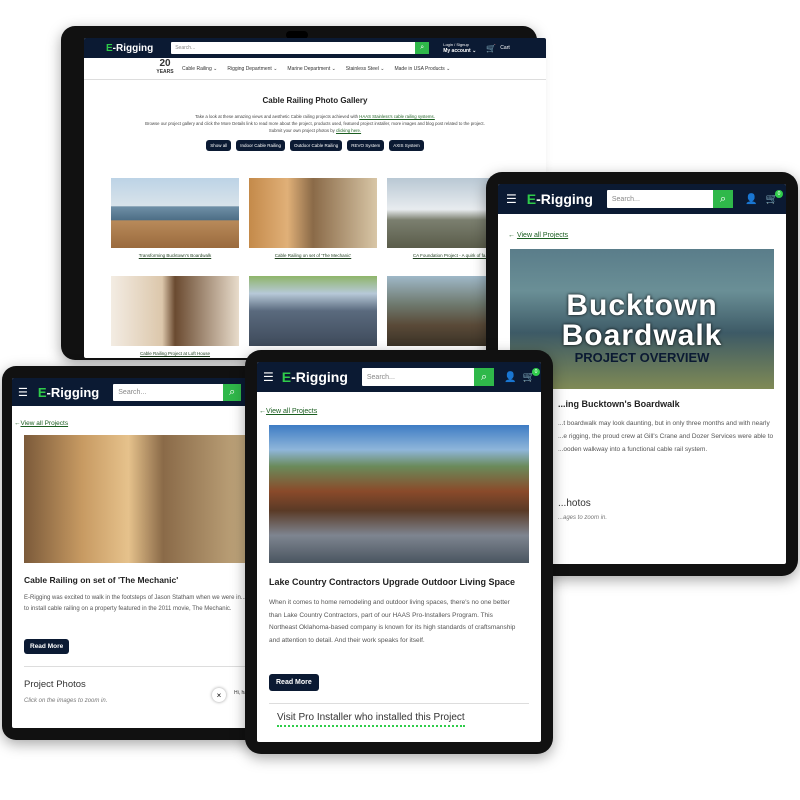 The image size is (800, 800). Describe the element at coordinates (422, 69) in the screenshot. I see `nav-made-in-usa: Made in USA Products ⌄` at that location.